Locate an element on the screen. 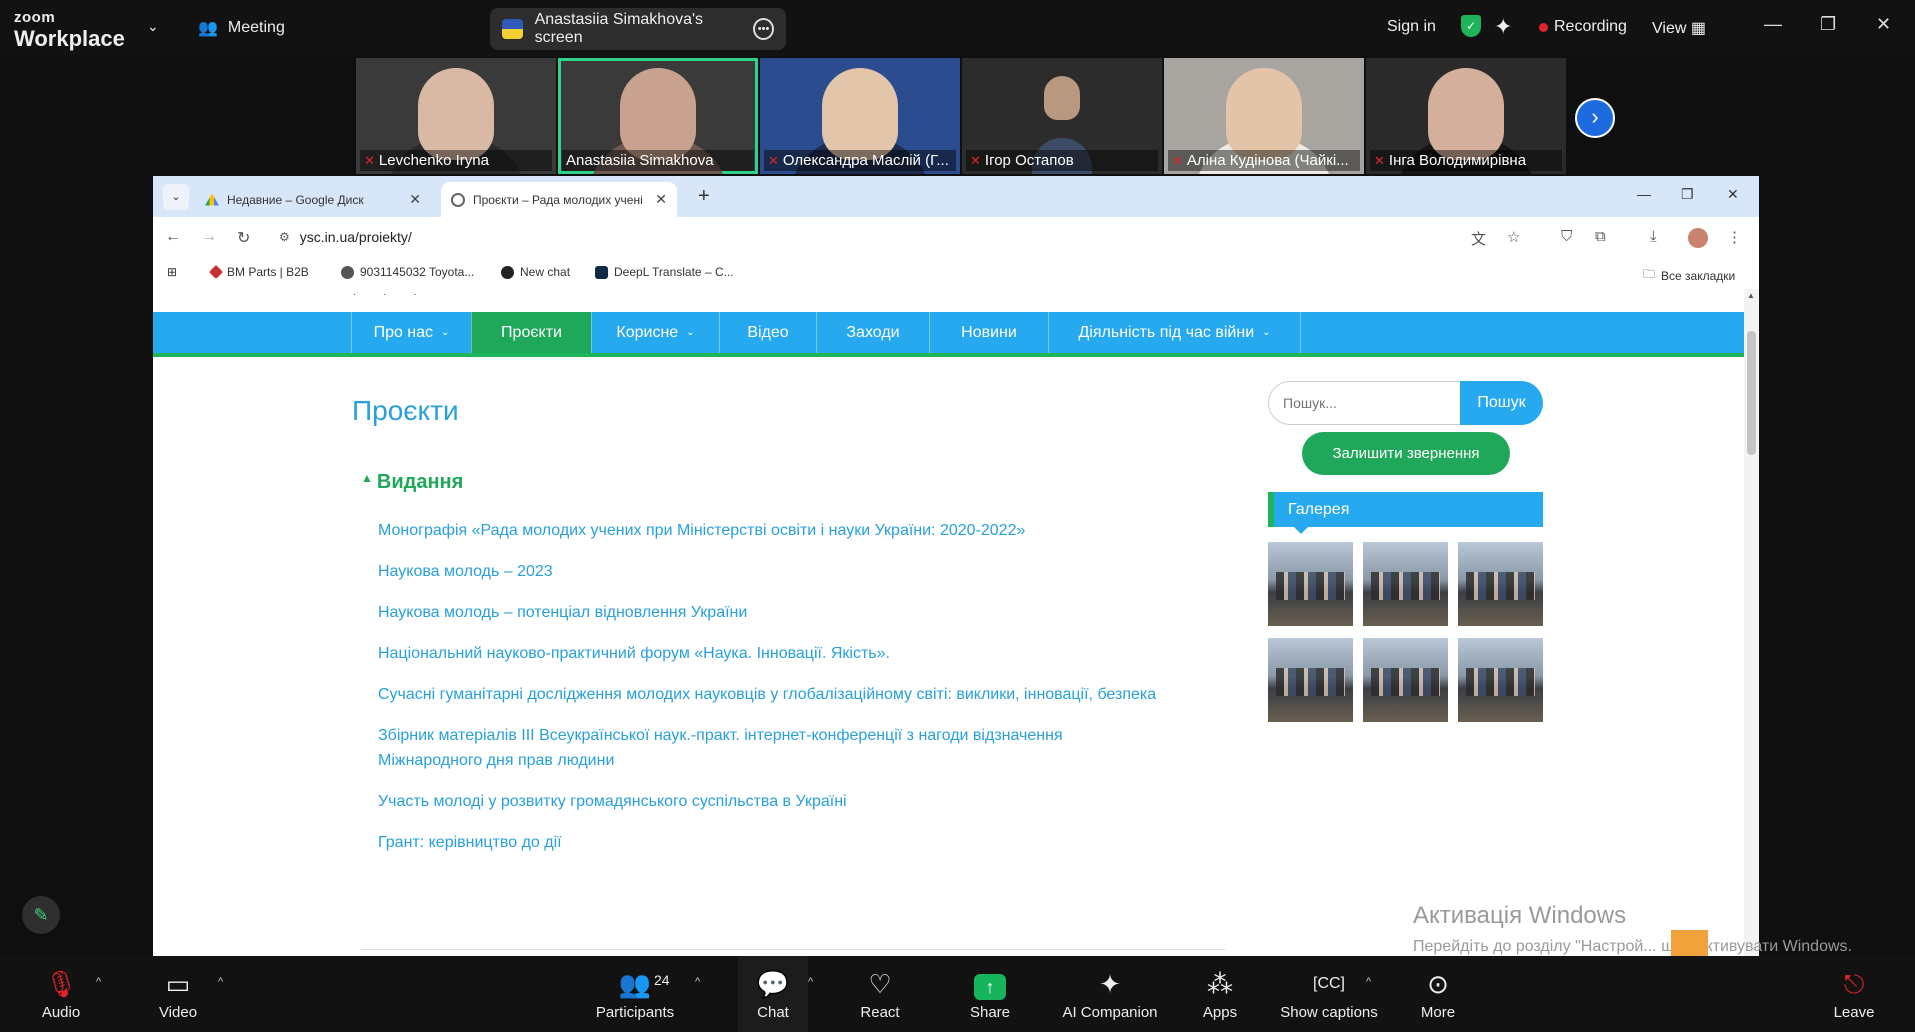  nav-projects: Проєкти is located at coordinates (531, 332).